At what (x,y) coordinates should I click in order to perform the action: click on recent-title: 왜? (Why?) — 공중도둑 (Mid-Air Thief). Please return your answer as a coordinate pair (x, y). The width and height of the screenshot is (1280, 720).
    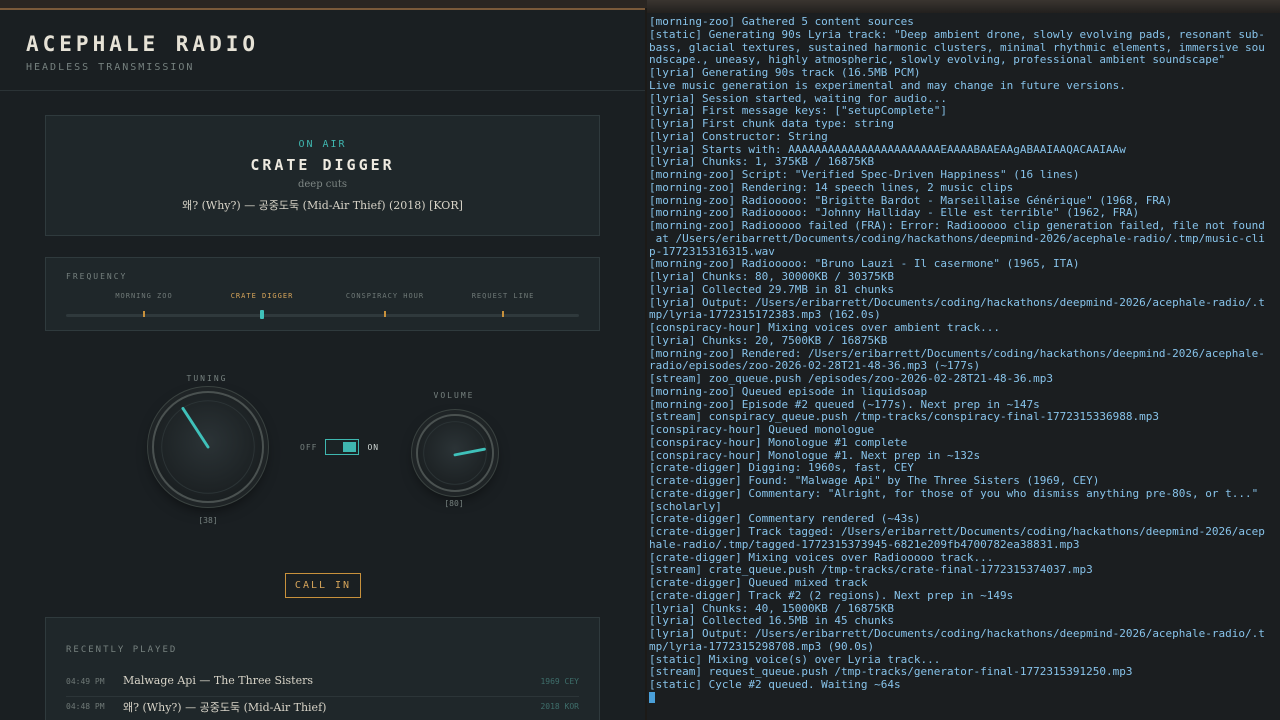
    Looking at the image, I should click on (225, 707).